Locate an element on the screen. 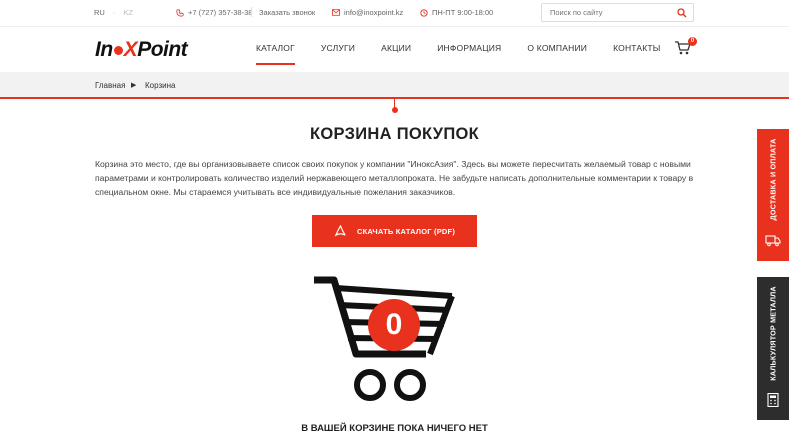 The height and width of the screenshot is (444, 789). email-contact: info@inoxpoint.kz is located at coordinates (367, 12).